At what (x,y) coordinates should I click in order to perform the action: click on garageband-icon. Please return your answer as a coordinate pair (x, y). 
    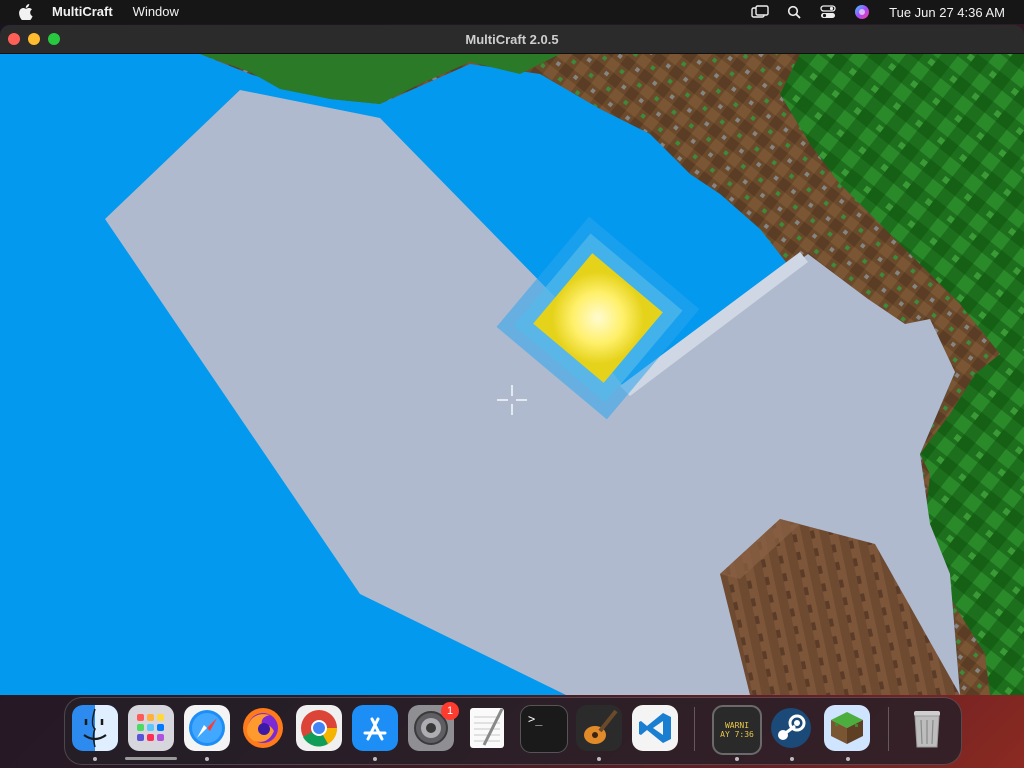
    Looking at the image, I should click on (599, 728).